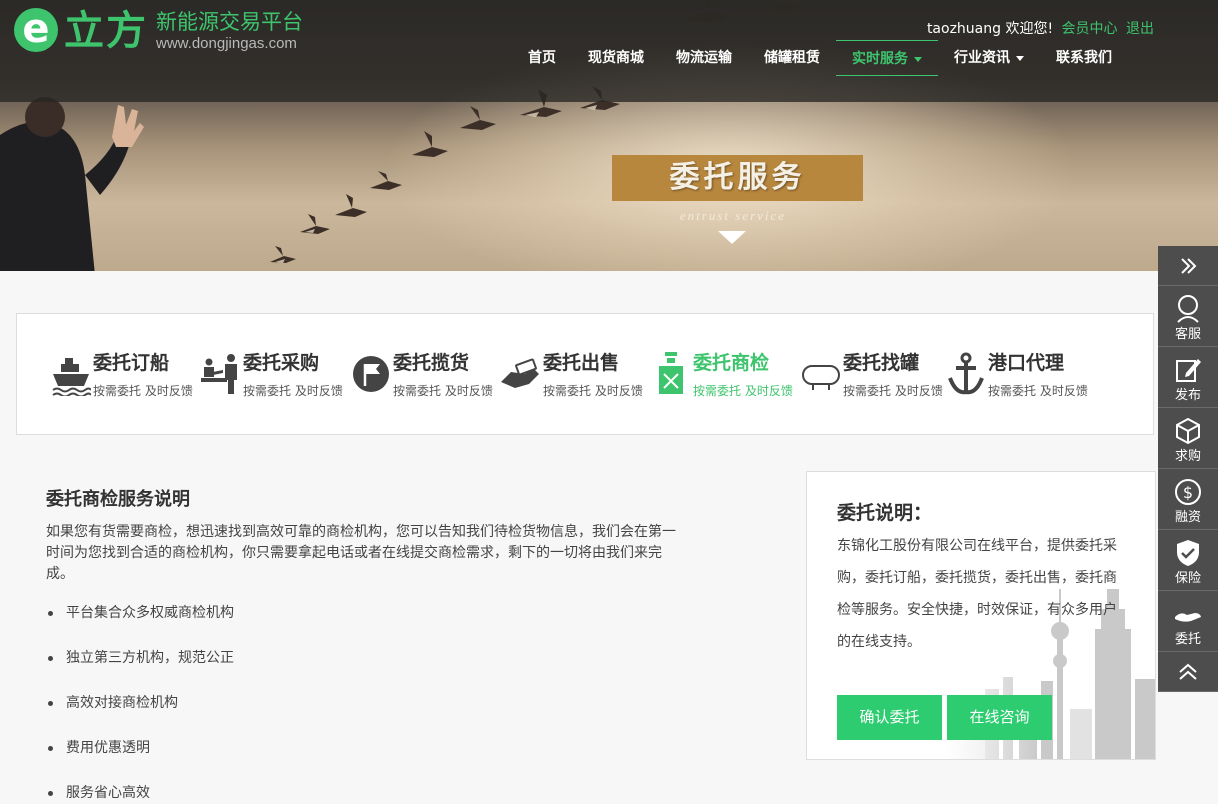 This screenshot has width=1218, height=804. Describe the element at coordinates (36, 30) in the screenshot. I see `logo-mark: e` at that location.